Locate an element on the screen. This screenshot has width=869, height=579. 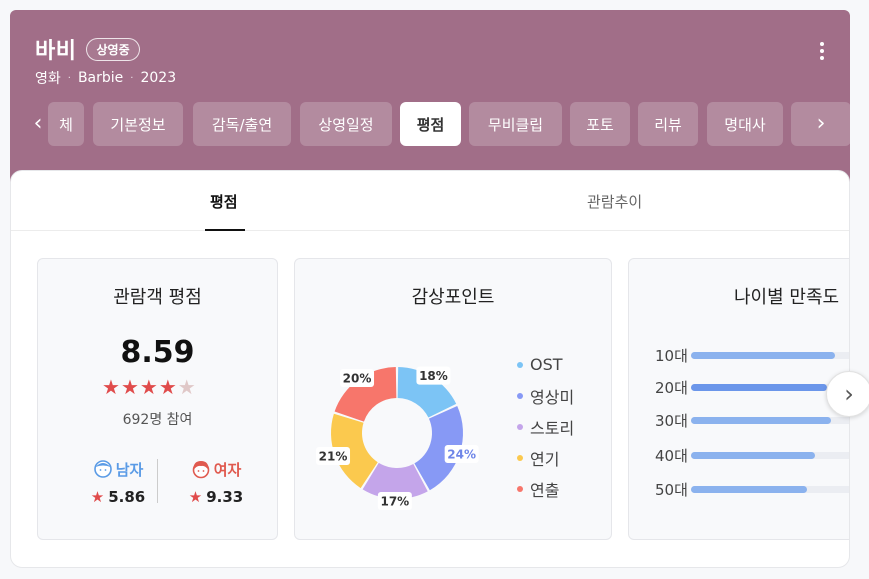
female-avatar-icon is located at coordinates (200, 470).